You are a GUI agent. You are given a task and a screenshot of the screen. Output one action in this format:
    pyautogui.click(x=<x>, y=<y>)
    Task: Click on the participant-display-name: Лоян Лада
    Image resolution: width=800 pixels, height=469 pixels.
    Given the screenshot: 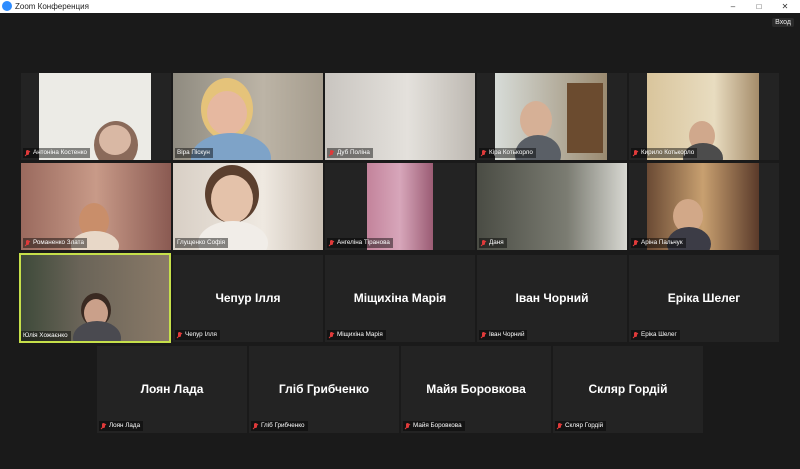 What is the action you would take?
    pyautogui.click(x=172, y=389)
    